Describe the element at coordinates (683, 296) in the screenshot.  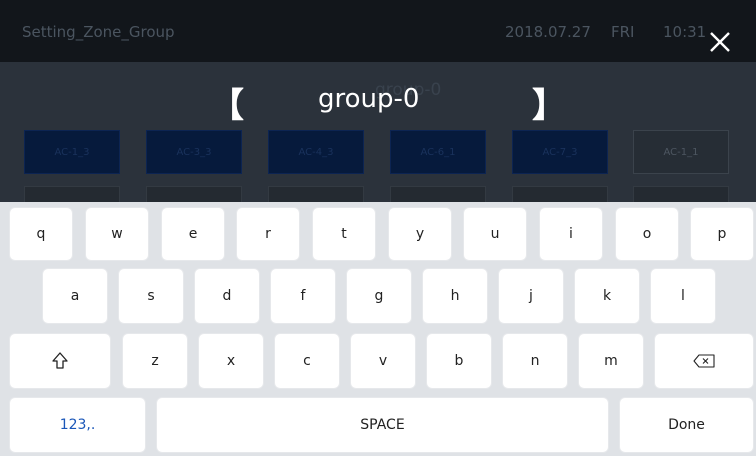
I see `key-l: l` at that location.